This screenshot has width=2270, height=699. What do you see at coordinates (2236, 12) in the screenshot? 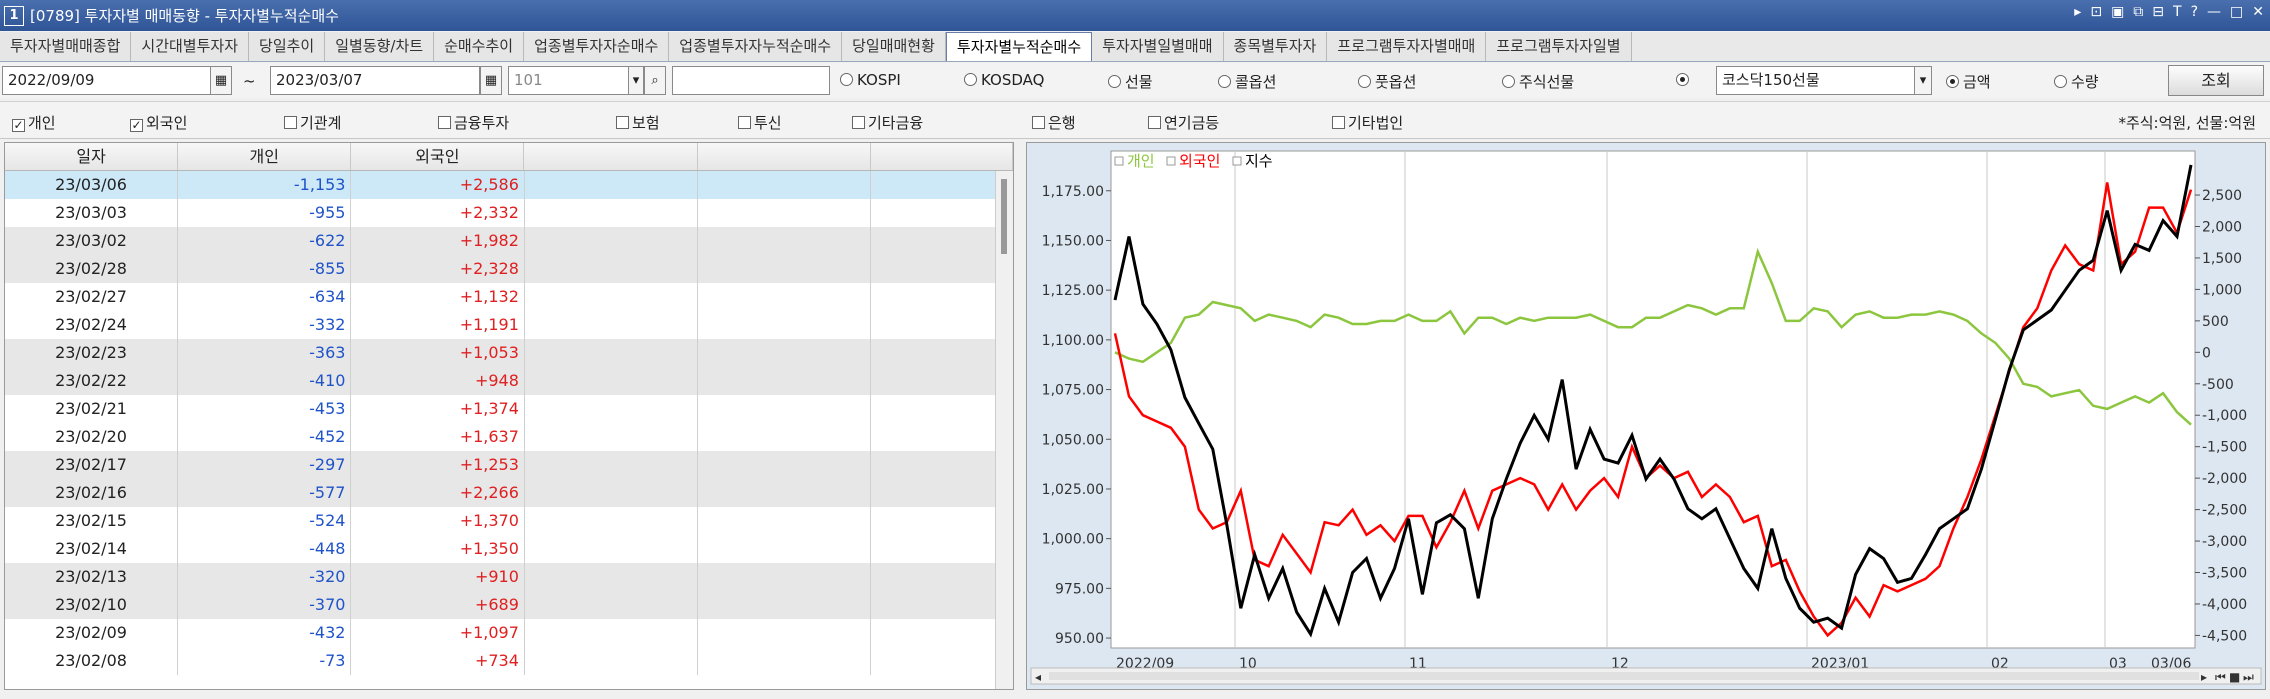
I see `maximize-icon: □` at bounding box center [2236, 12].